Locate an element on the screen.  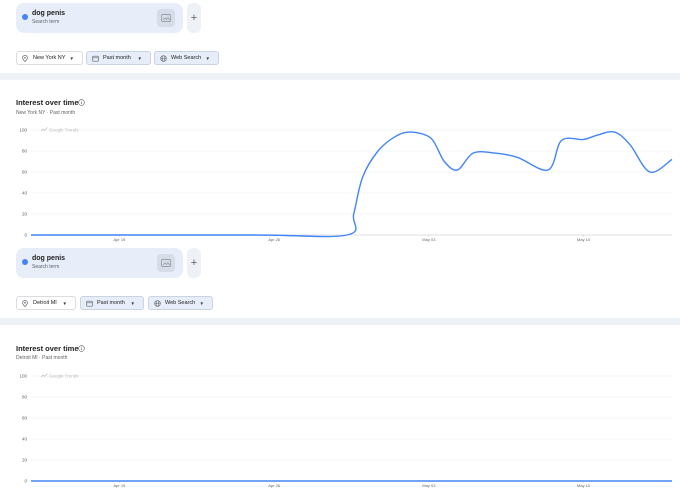
location-filter-label: New York NY is located at coordinates (49, 58).